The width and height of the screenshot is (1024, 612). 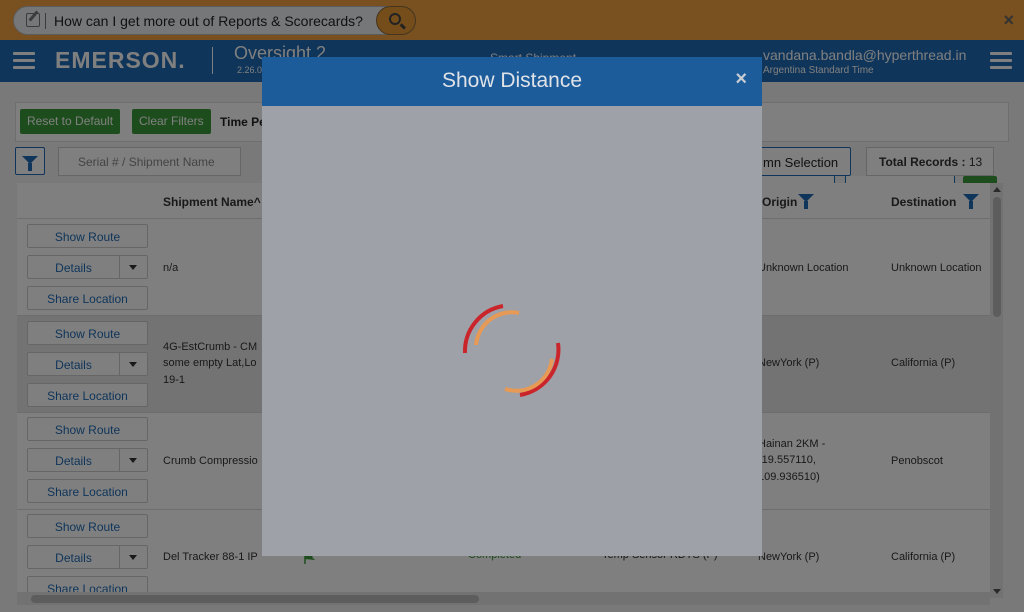 I want to click on modal-title: Show Distance, so click(x=512, y=80).